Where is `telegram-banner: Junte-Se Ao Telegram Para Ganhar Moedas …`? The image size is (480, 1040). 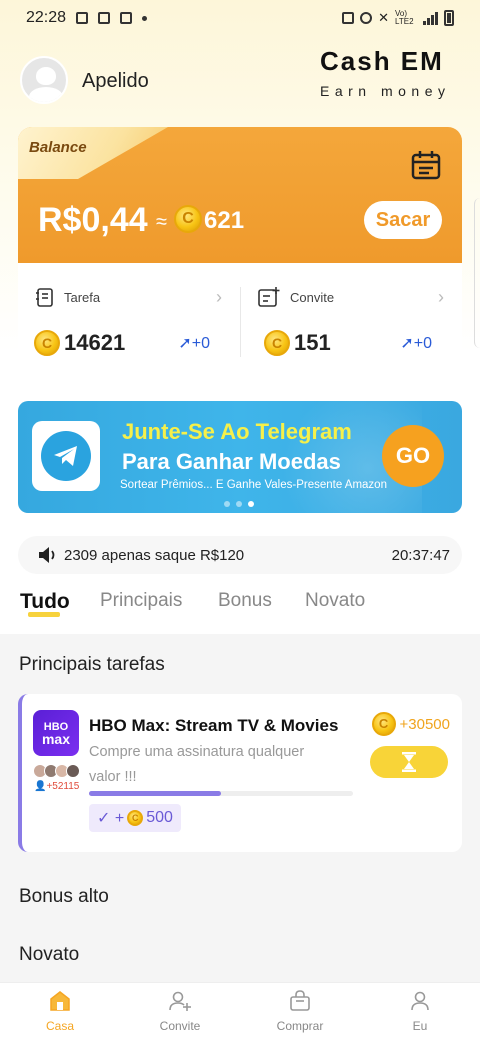
telegram-banner: Junte-Se Ao Telegram Para Ganhar Moedas … is located at coordinates (240, 457).